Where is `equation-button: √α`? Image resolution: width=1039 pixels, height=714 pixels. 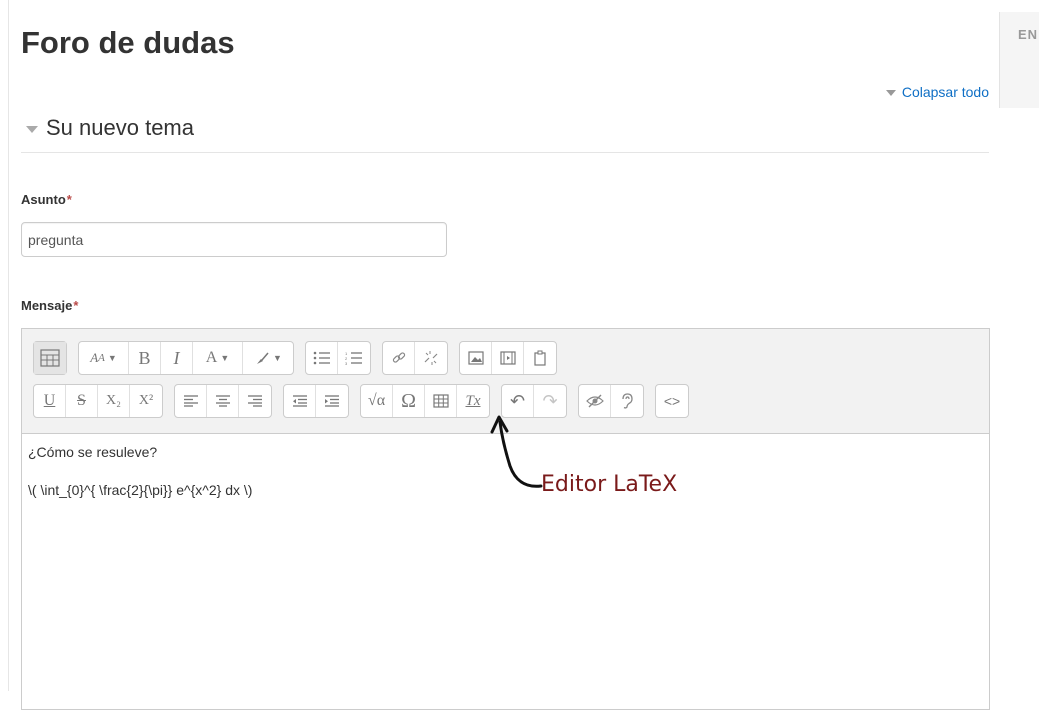 equation-button: √α is located at coordinates (377, 401).